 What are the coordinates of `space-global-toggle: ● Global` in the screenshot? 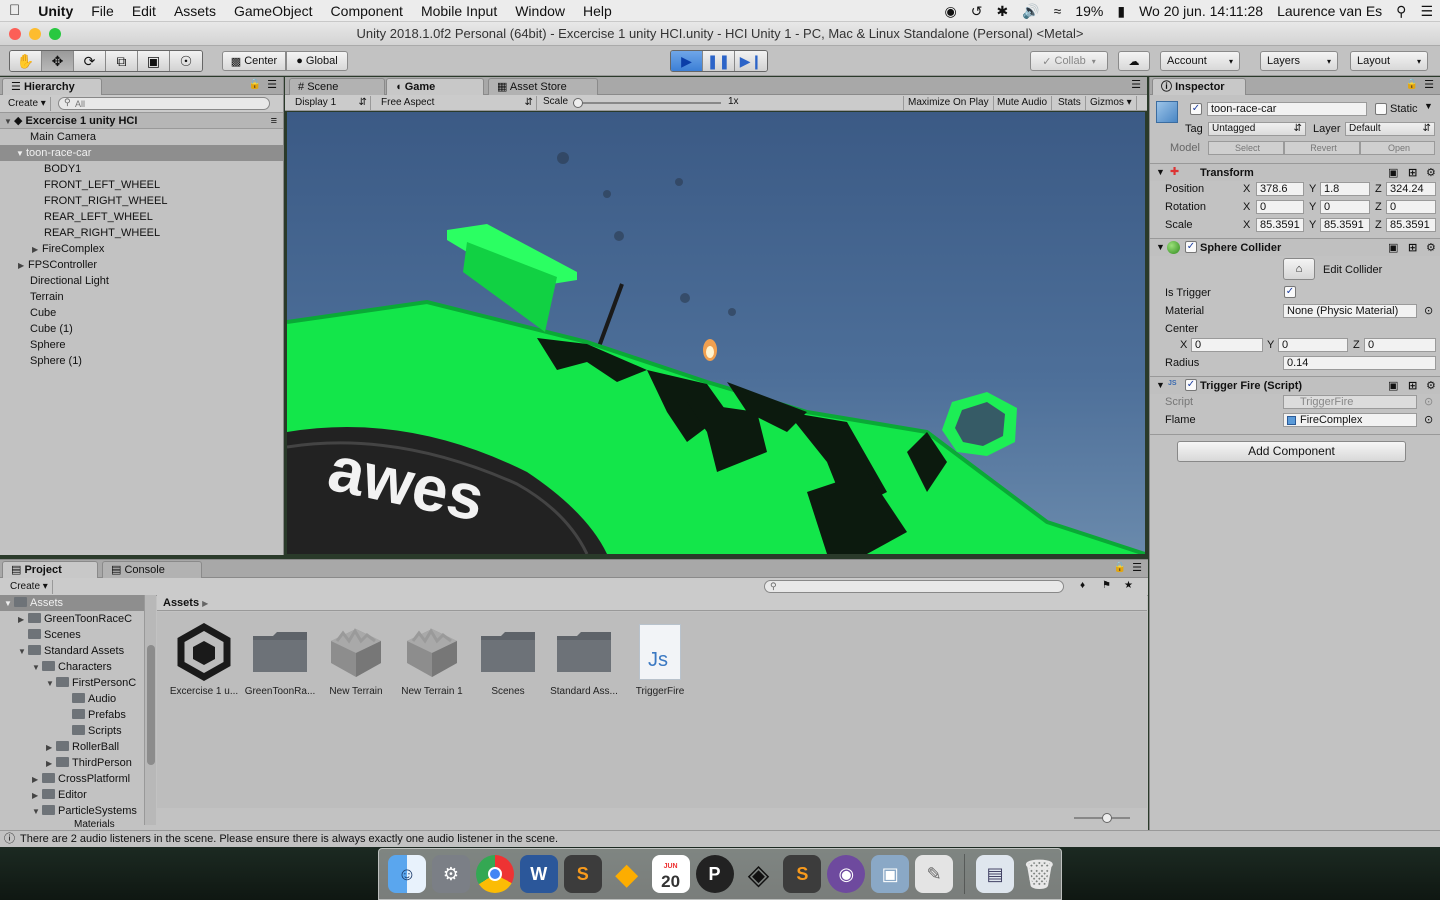 It's located at (317, 61).